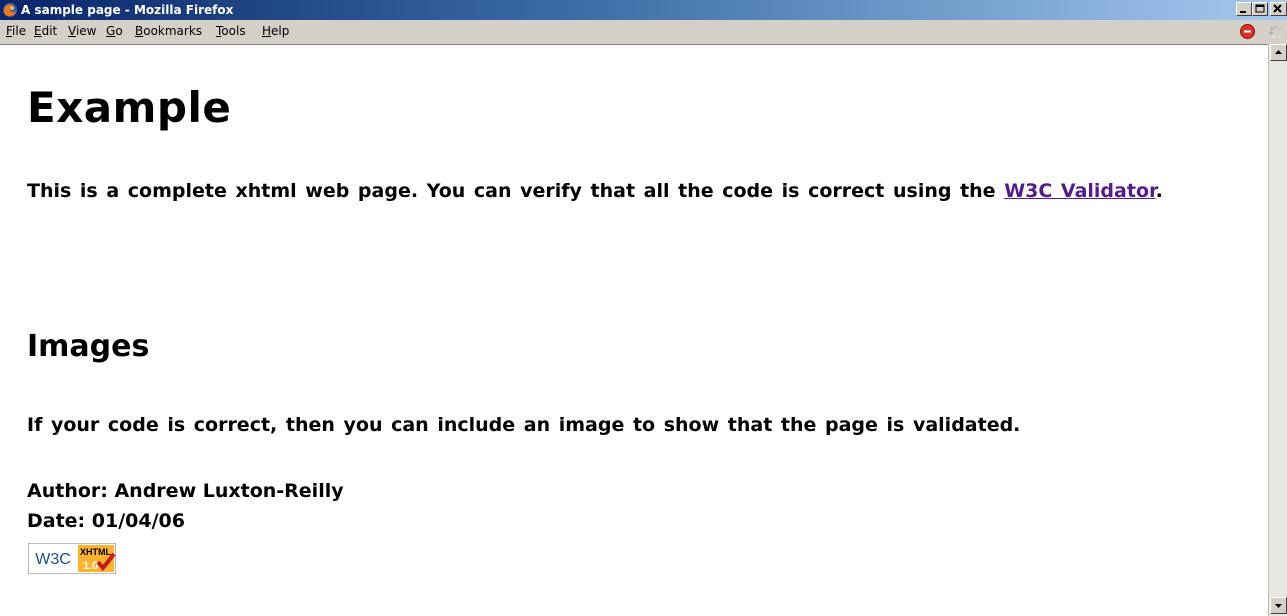 The image size is (1287, 616). I want to click on menu-file: File, so click(16, 31).